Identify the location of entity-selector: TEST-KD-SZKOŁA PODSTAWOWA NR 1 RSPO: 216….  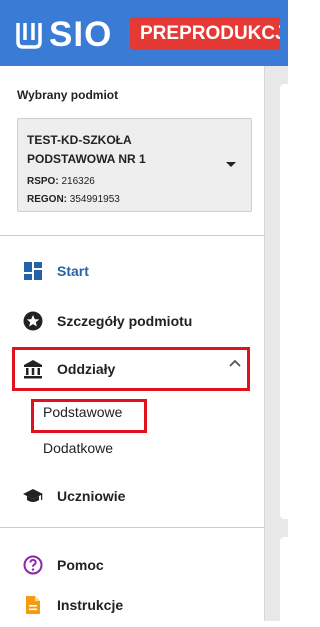
(134, 165).